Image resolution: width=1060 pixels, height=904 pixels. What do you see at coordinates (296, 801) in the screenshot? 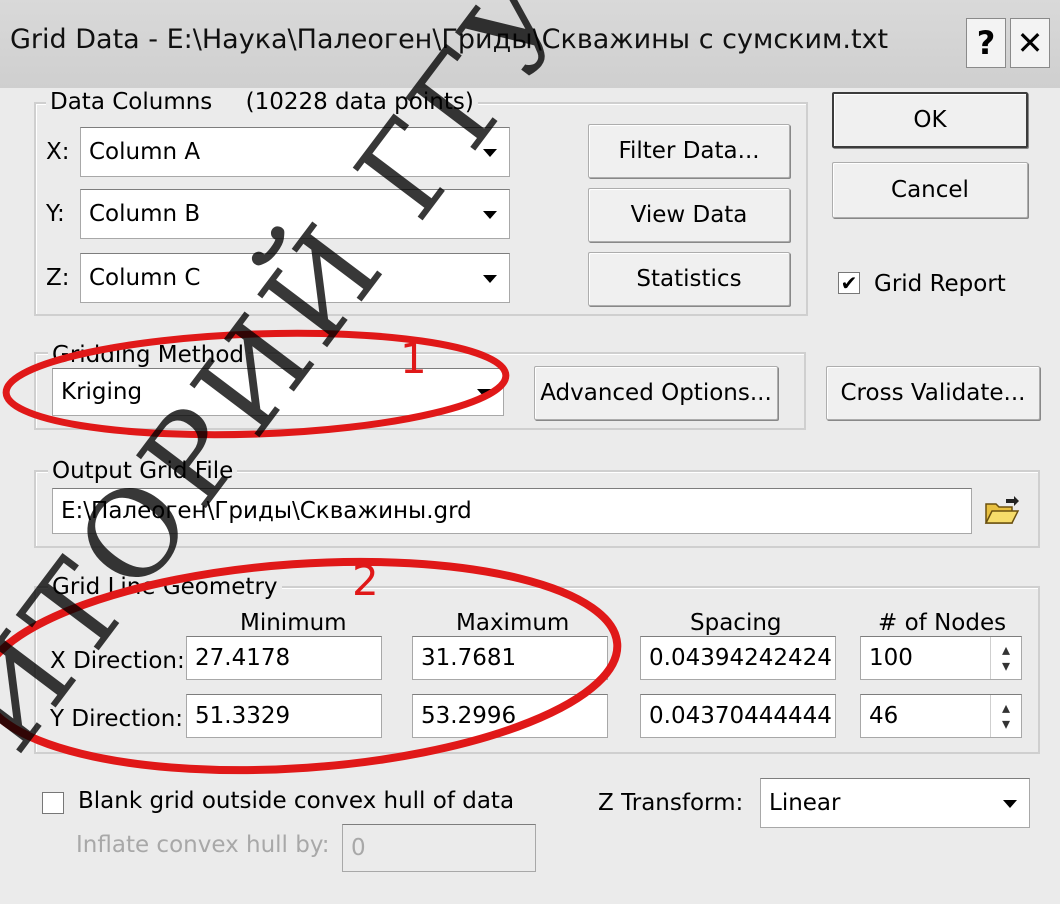
I see `blank-grid-label: Blank grid outside convex hull of data` at bounding box center [296, 801].